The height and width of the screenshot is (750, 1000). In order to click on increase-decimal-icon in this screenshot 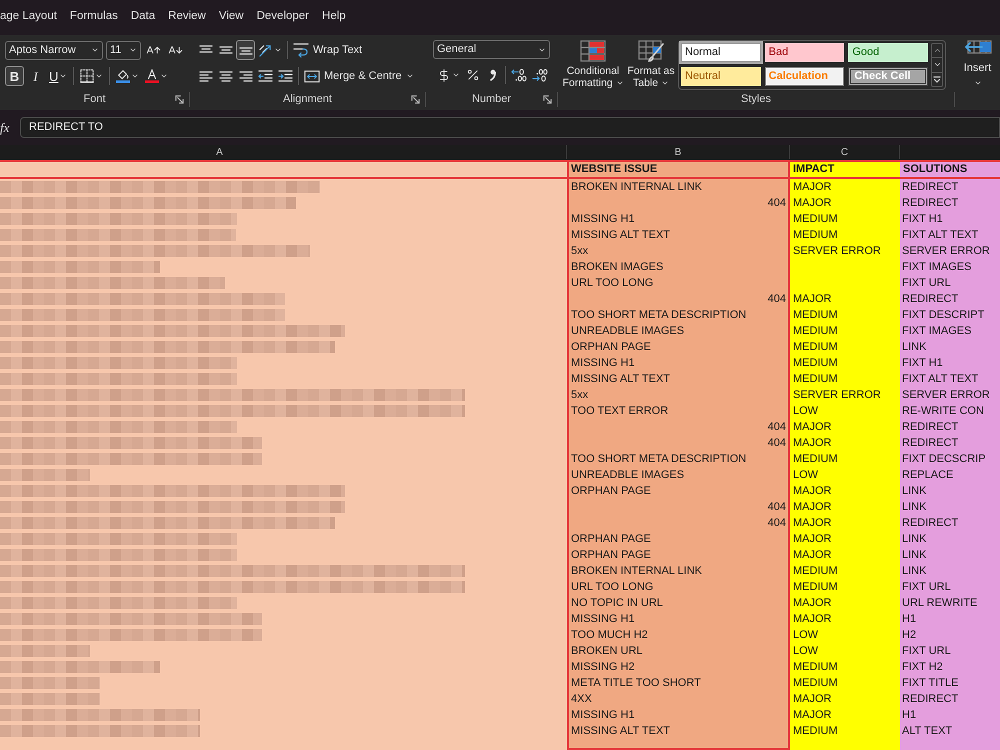, I will do `click(519, 75)`.